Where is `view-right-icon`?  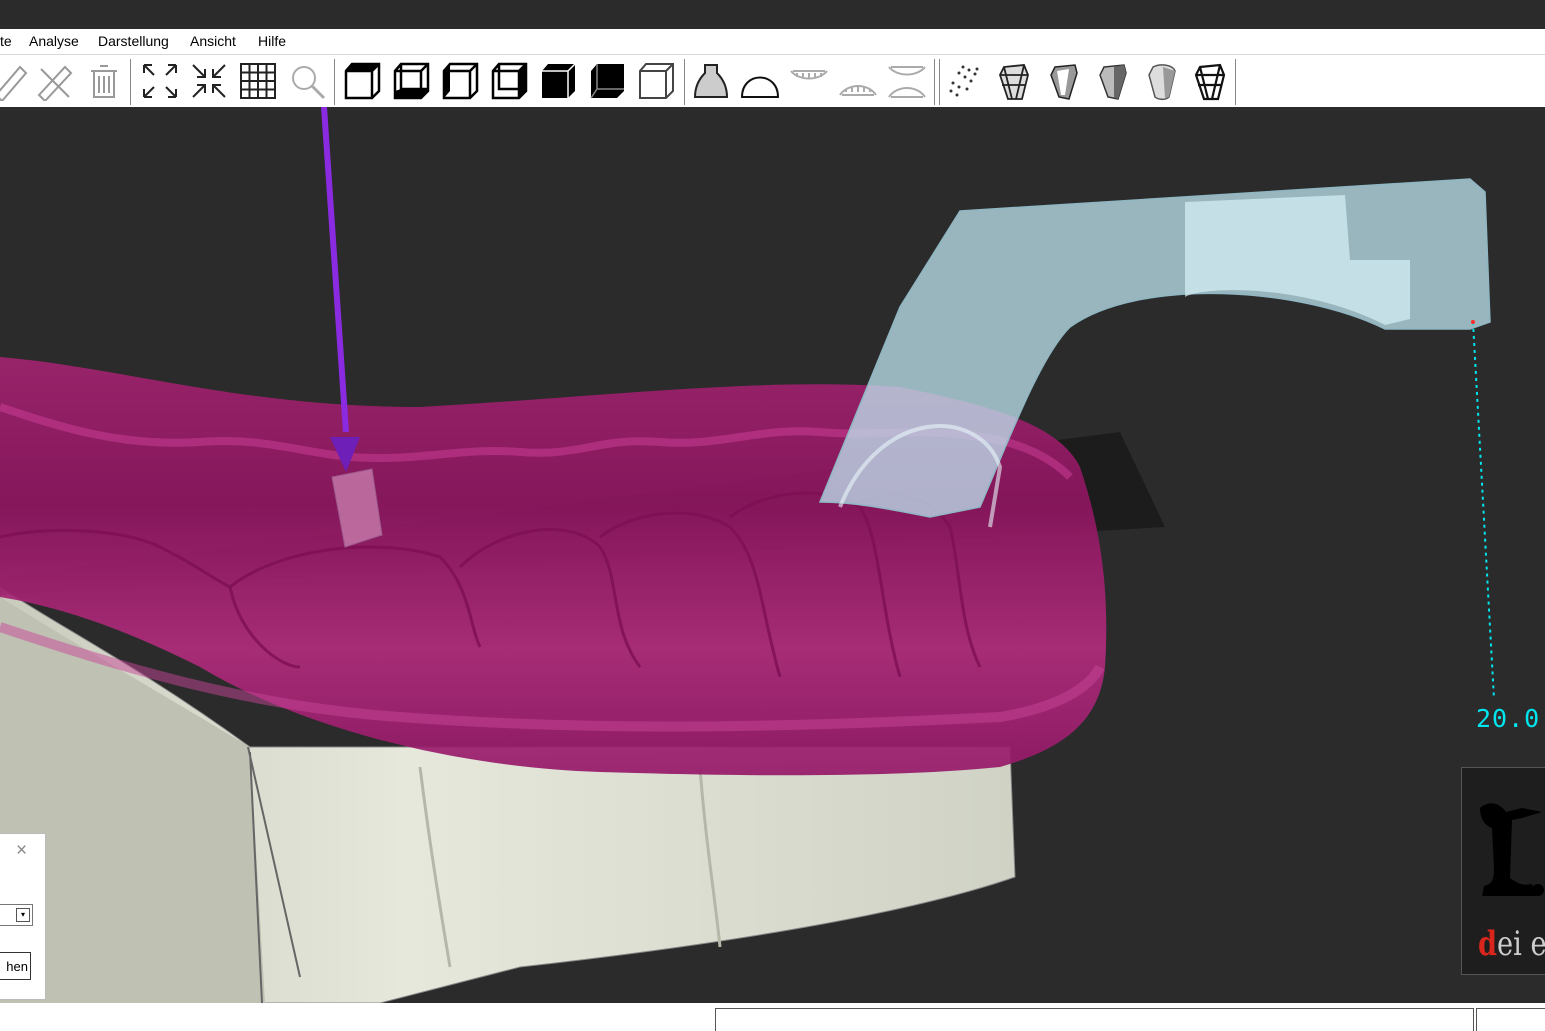 view-right-icon is located at coordinates (509, 81).